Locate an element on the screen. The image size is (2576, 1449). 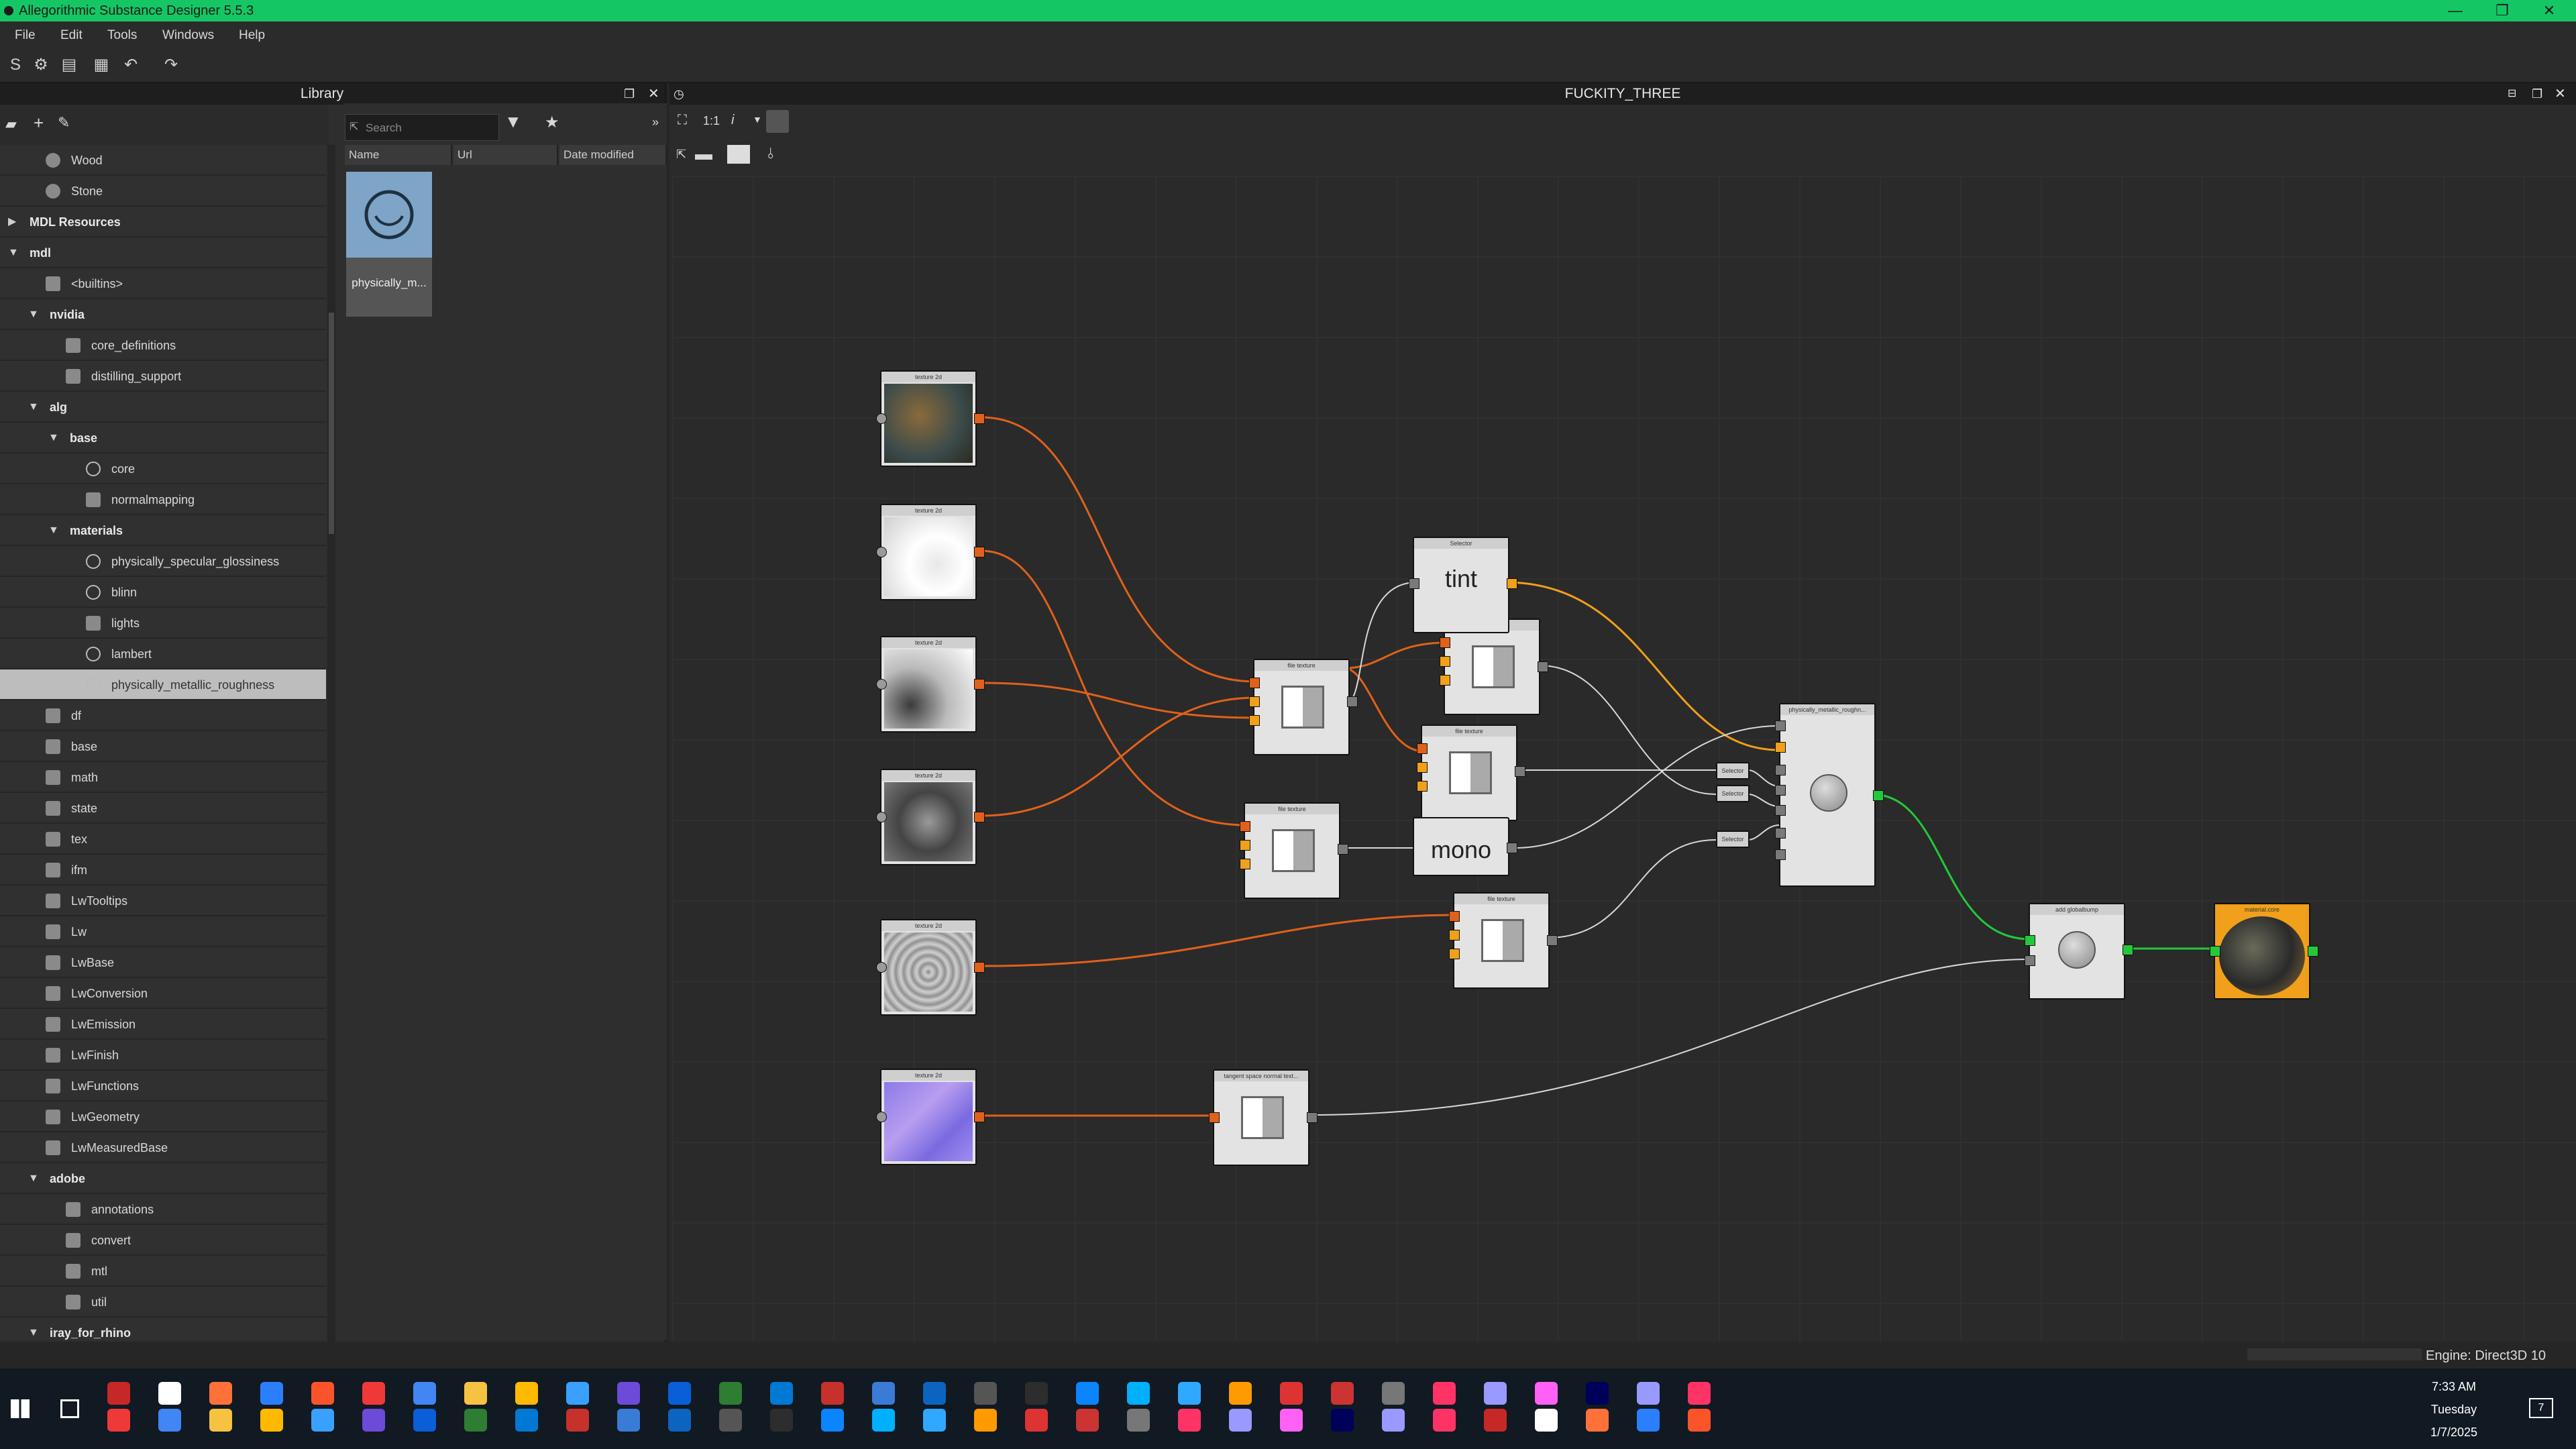
filter-icon: ▼ is located at coordinates (513, 121).